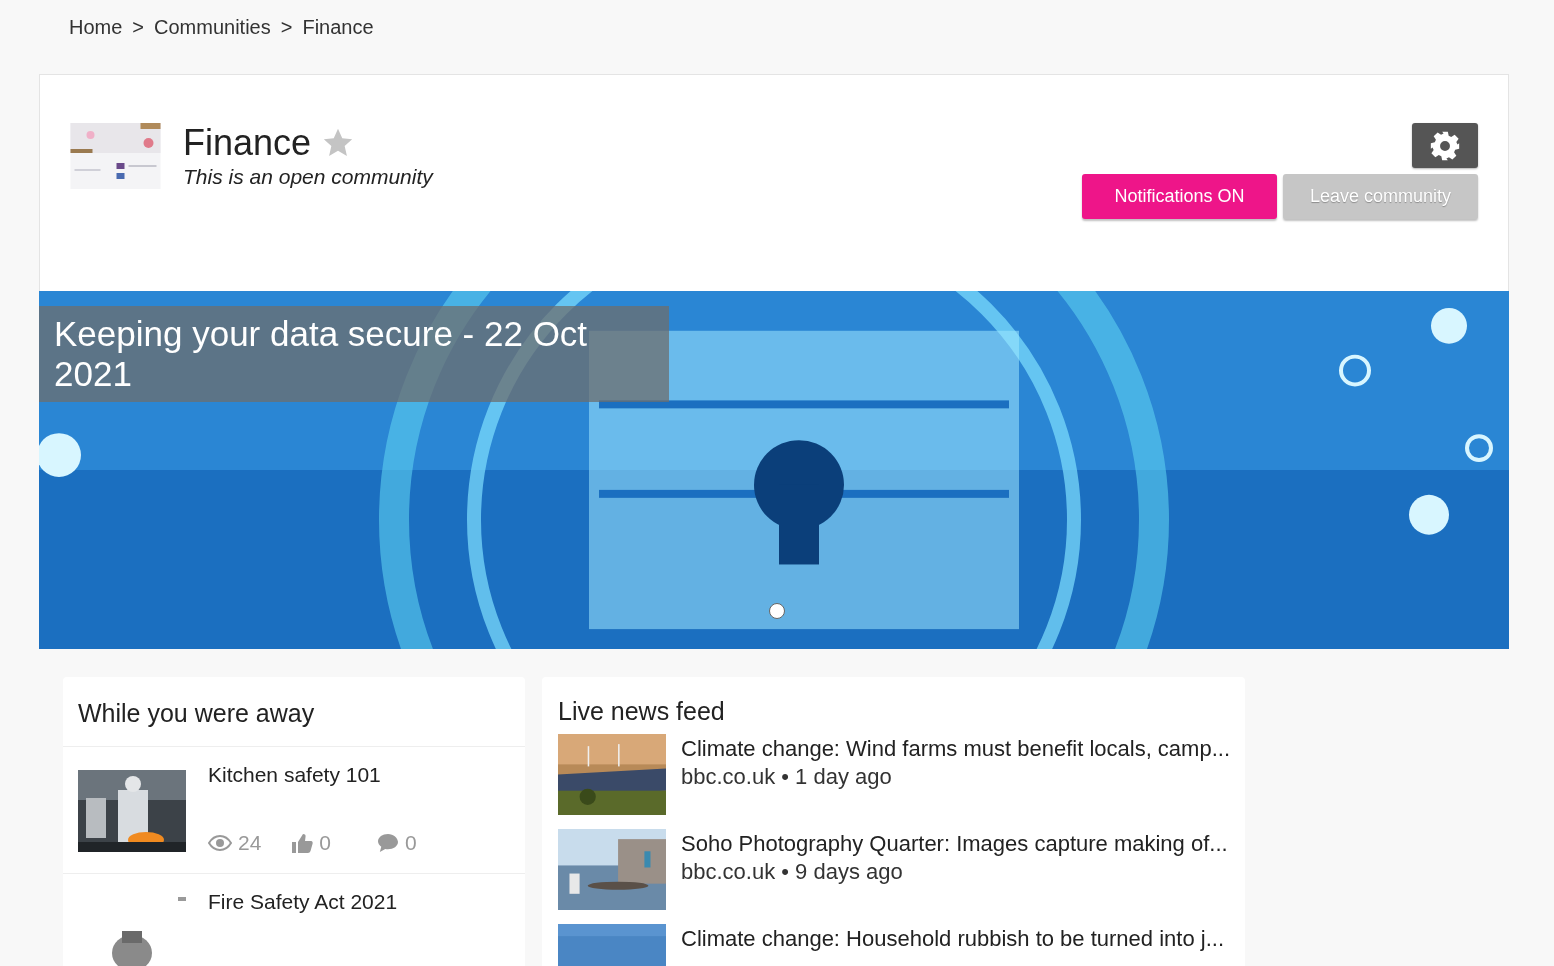 This screenshot has width=1554, height=966. What do you see at coordinates (295, 775) in the screenshot?
I see `post-title: Kitchen safety 101` at bounding box center [295, 775].